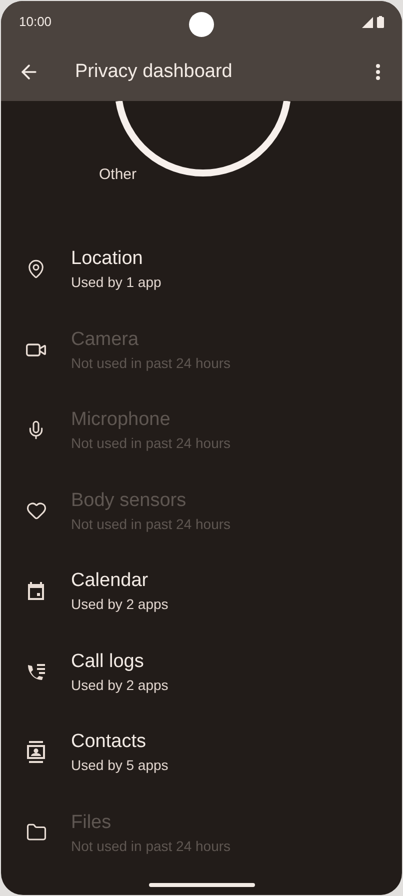  What do you see at coordinates (118, 175) in the screenshot?
I see `chart-label: Other` at bounding box center [118, 175].